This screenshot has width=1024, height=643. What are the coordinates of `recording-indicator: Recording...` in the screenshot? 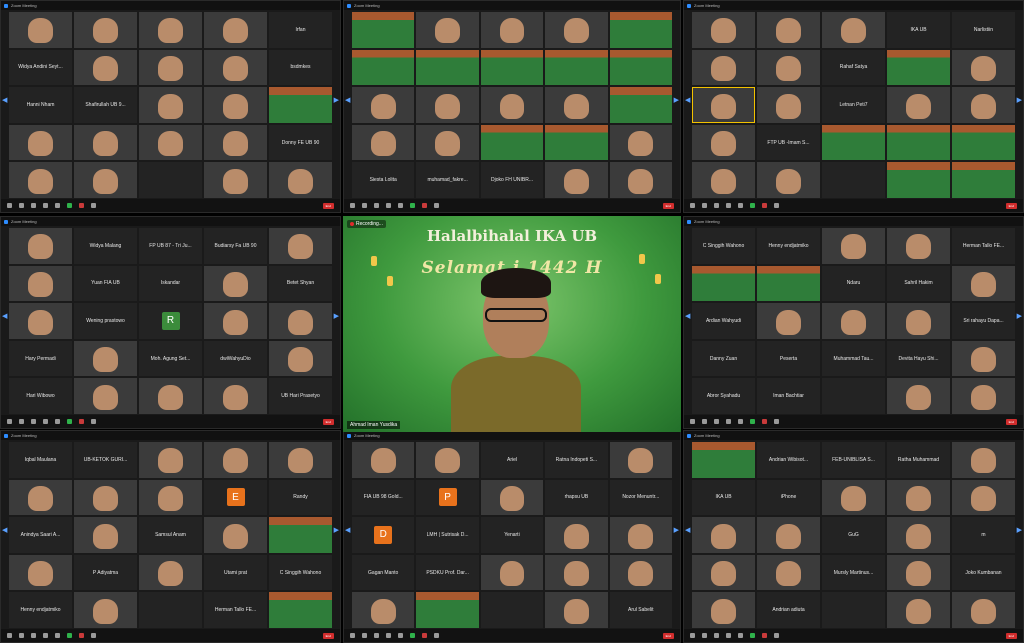 It's located at (366, 224).